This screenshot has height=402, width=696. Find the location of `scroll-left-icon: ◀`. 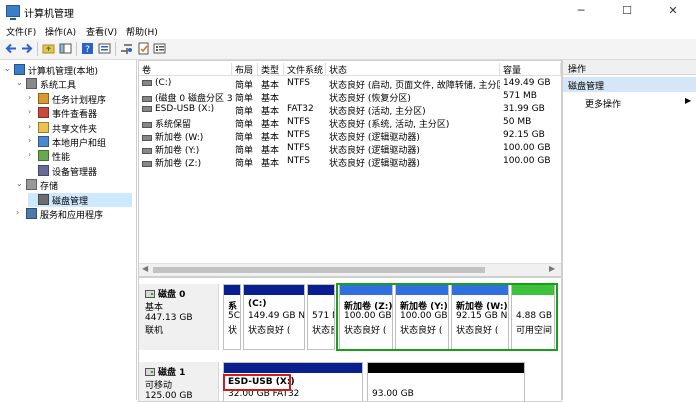

scroll-left-icon: ◀ is located at coordinates (145, 268).